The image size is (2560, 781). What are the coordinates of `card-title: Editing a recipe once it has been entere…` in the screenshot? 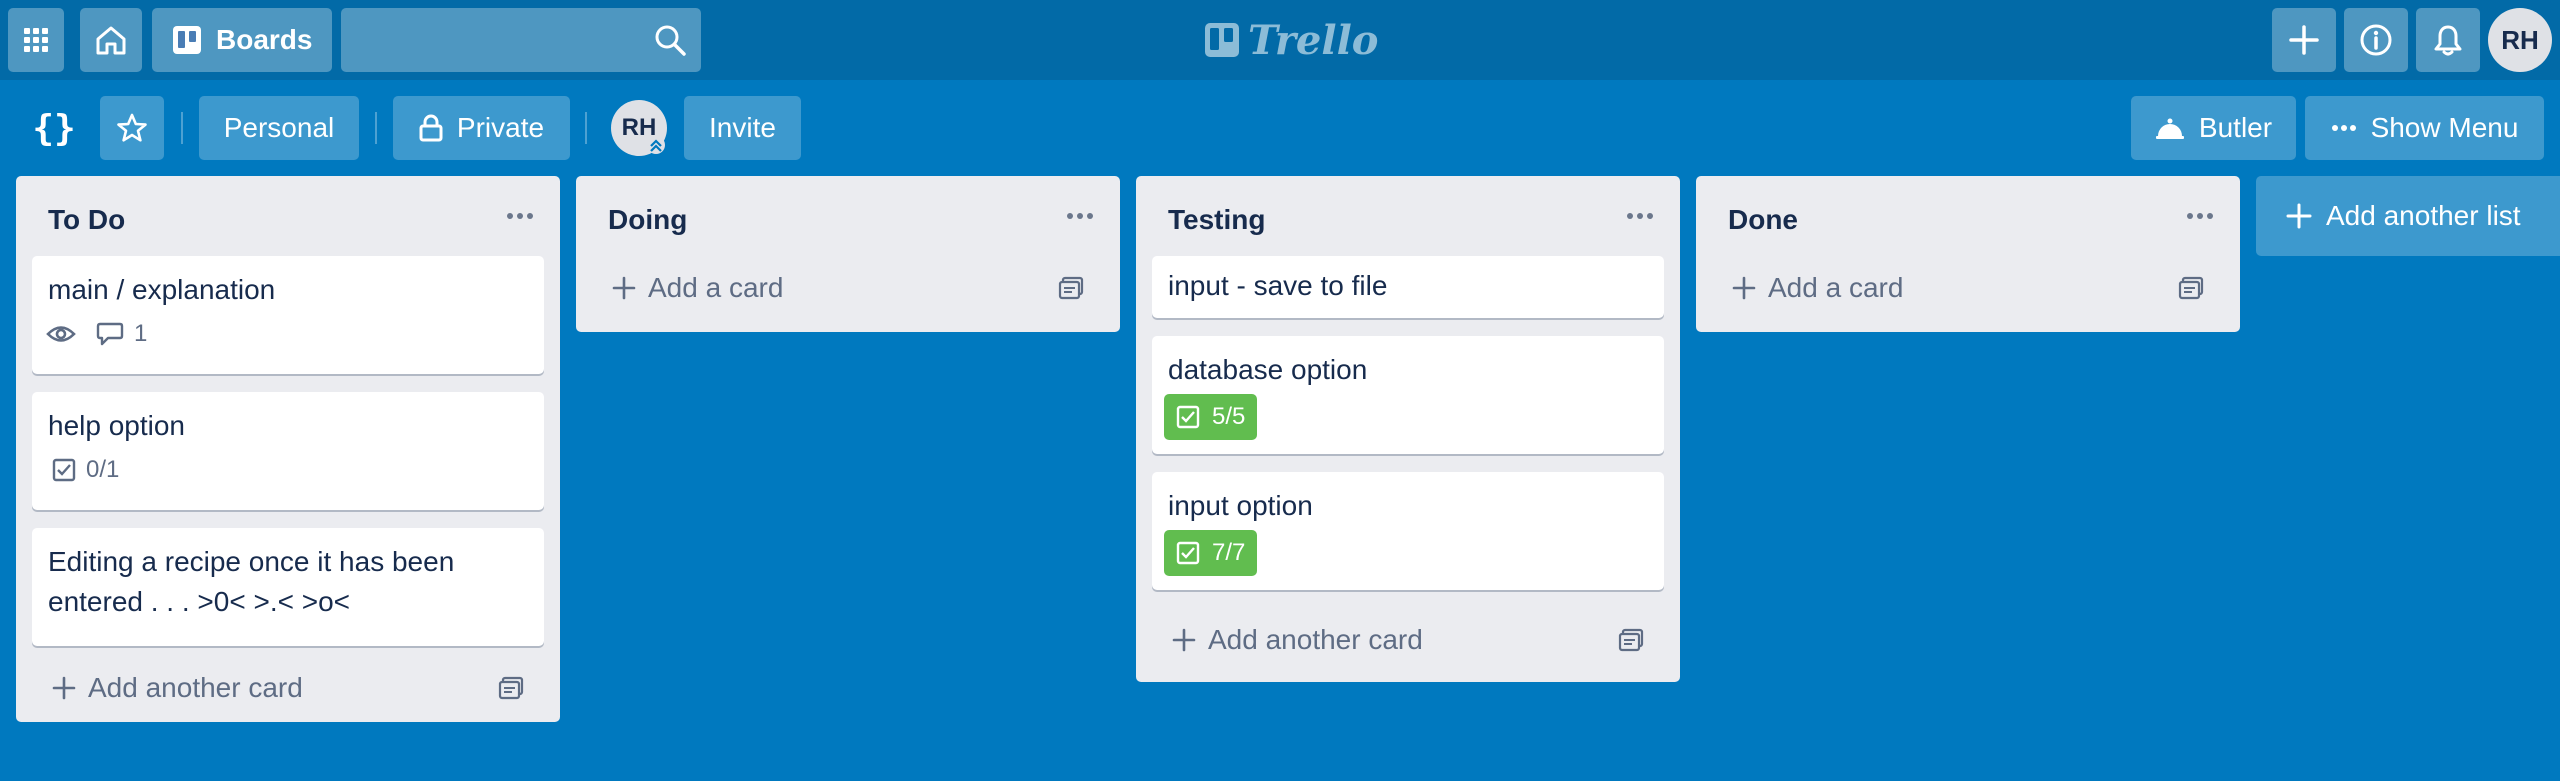 It's located at (251, 581).